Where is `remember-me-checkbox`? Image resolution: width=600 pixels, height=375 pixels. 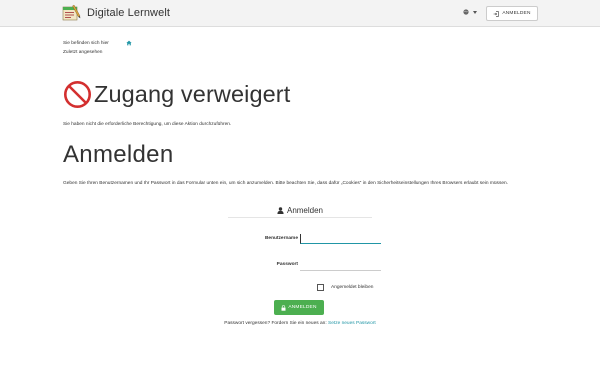
remember-me-checkbox is located at coordinates (320, 287).